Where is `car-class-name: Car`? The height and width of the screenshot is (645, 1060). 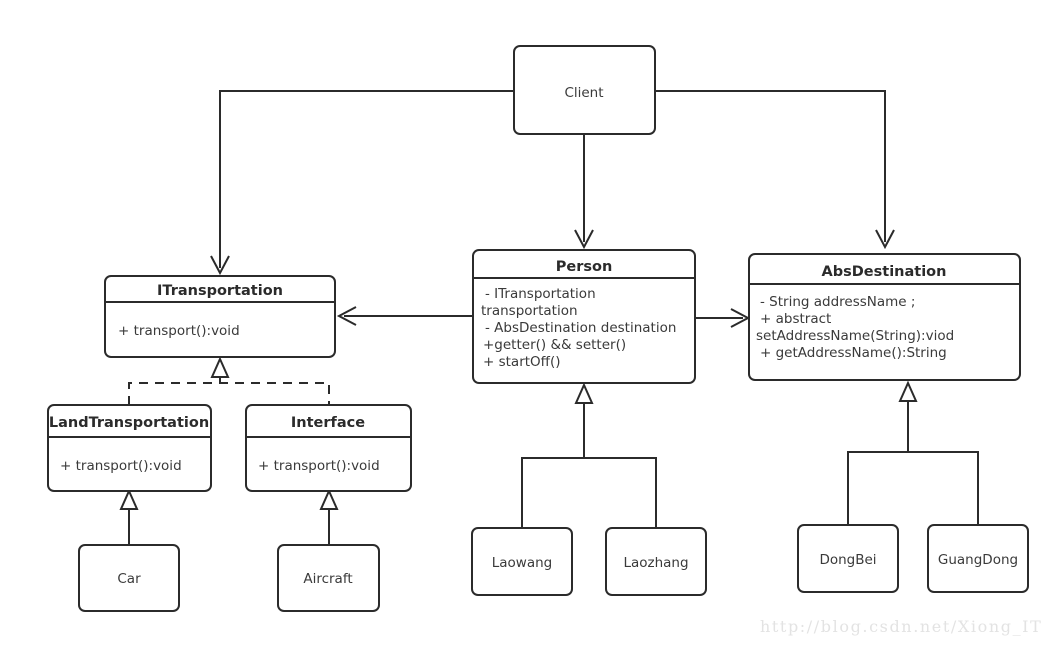 car-class-name: Car is located at coordinates (129, 579).